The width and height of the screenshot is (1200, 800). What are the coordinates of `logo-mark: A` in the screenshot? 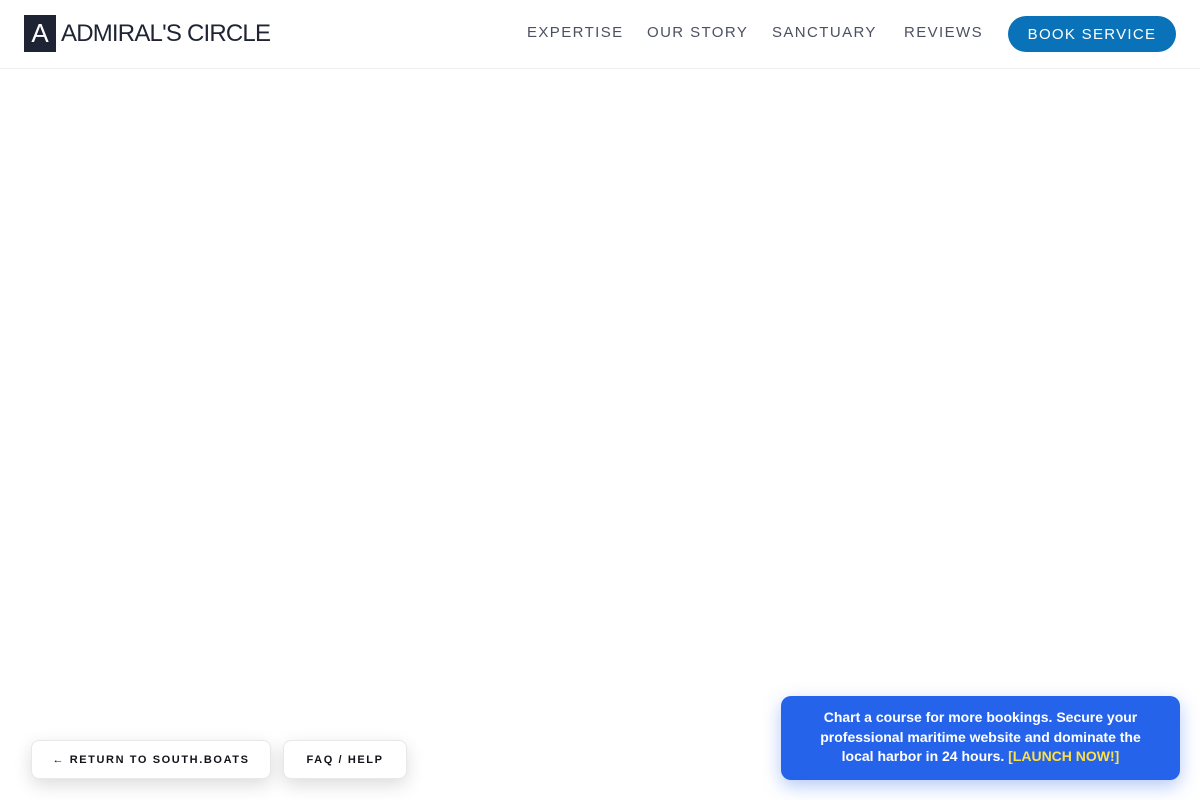 It's located at (40, 33).